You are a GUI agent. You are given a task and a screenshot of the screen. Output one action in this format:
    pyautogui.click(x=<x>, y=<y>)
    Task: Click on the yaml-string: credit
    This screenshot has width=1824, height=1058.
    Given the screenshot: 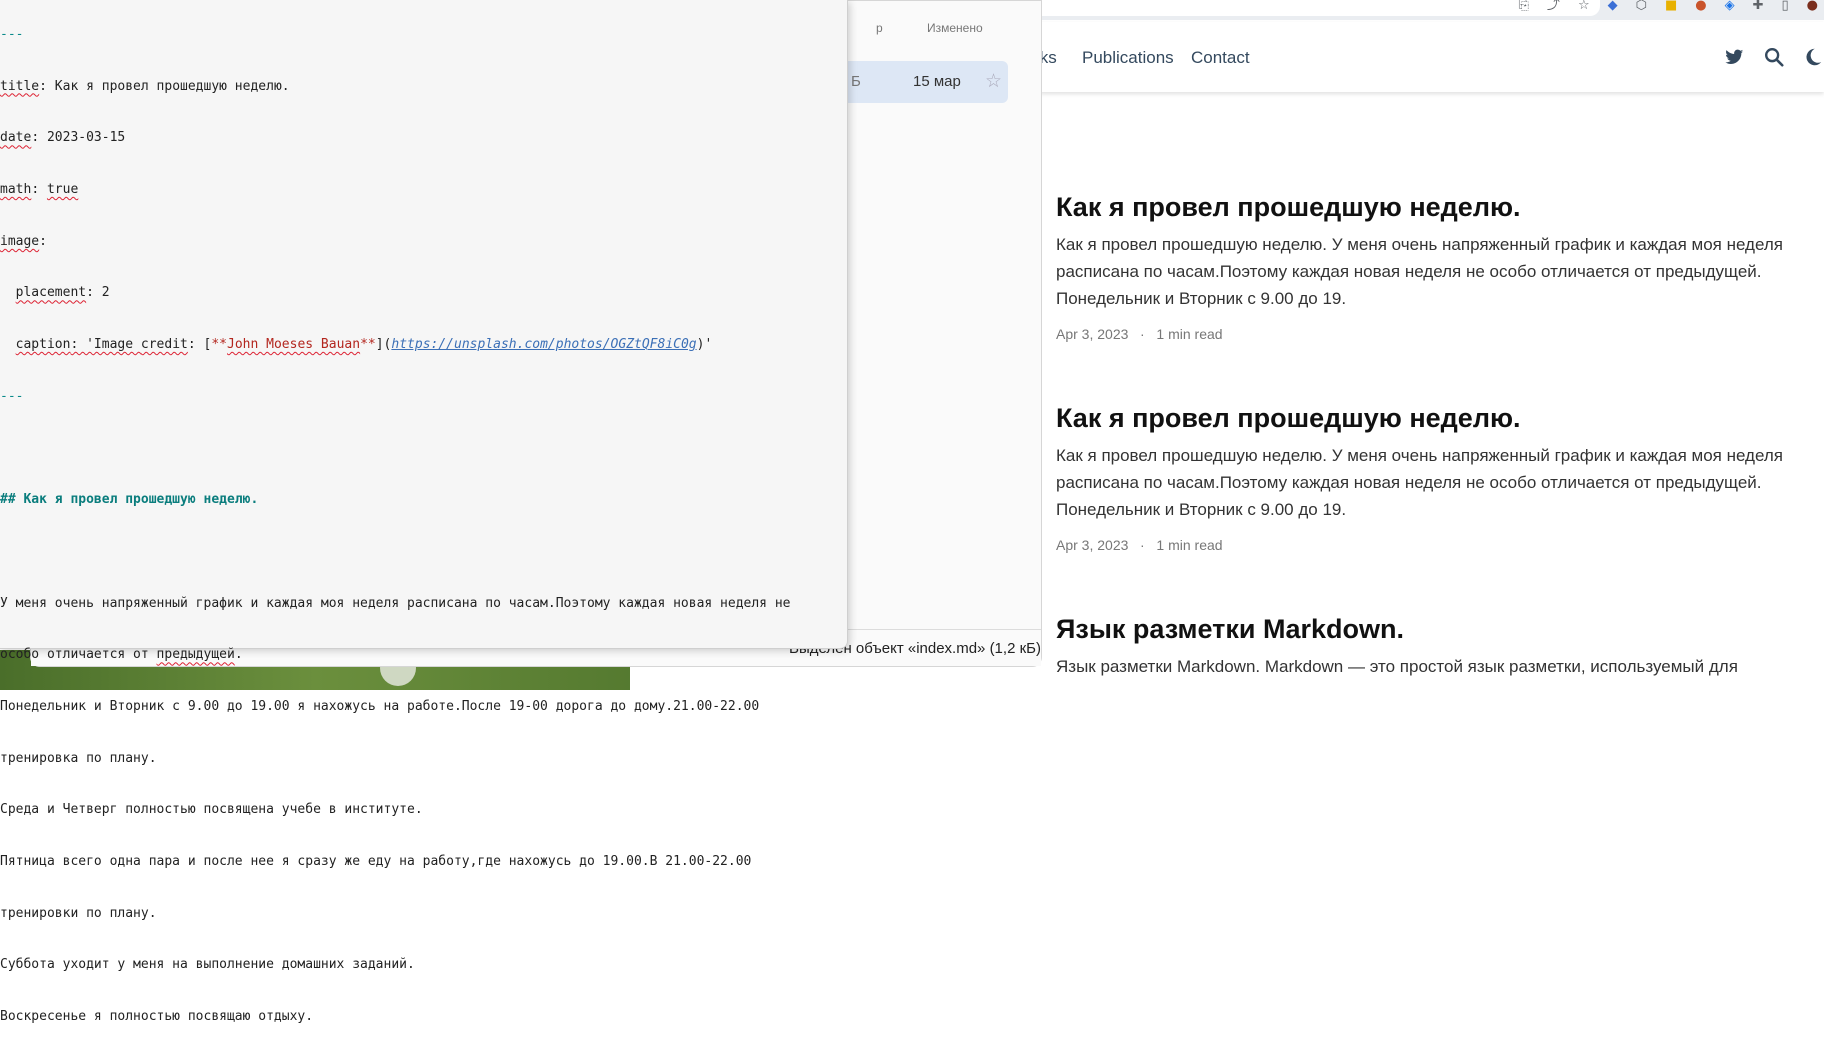 What is the action you would take?
    pyautogui.click(x=164, y=345)
    